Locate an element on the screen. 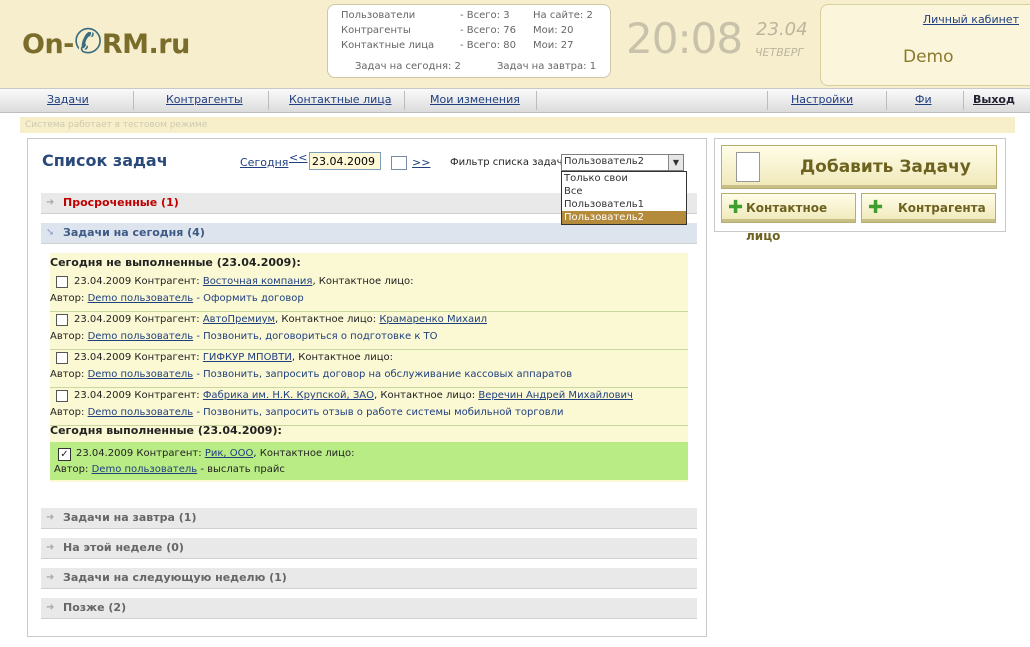  task-contractor-link: Восточная компания is located at coordinates (258, 281).